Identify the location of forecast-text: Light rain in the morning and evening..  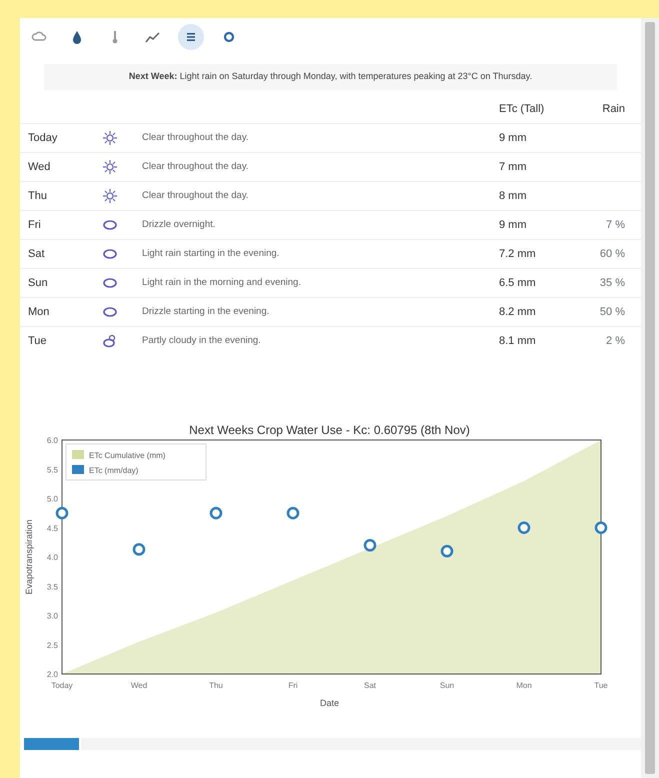
(316, 283).